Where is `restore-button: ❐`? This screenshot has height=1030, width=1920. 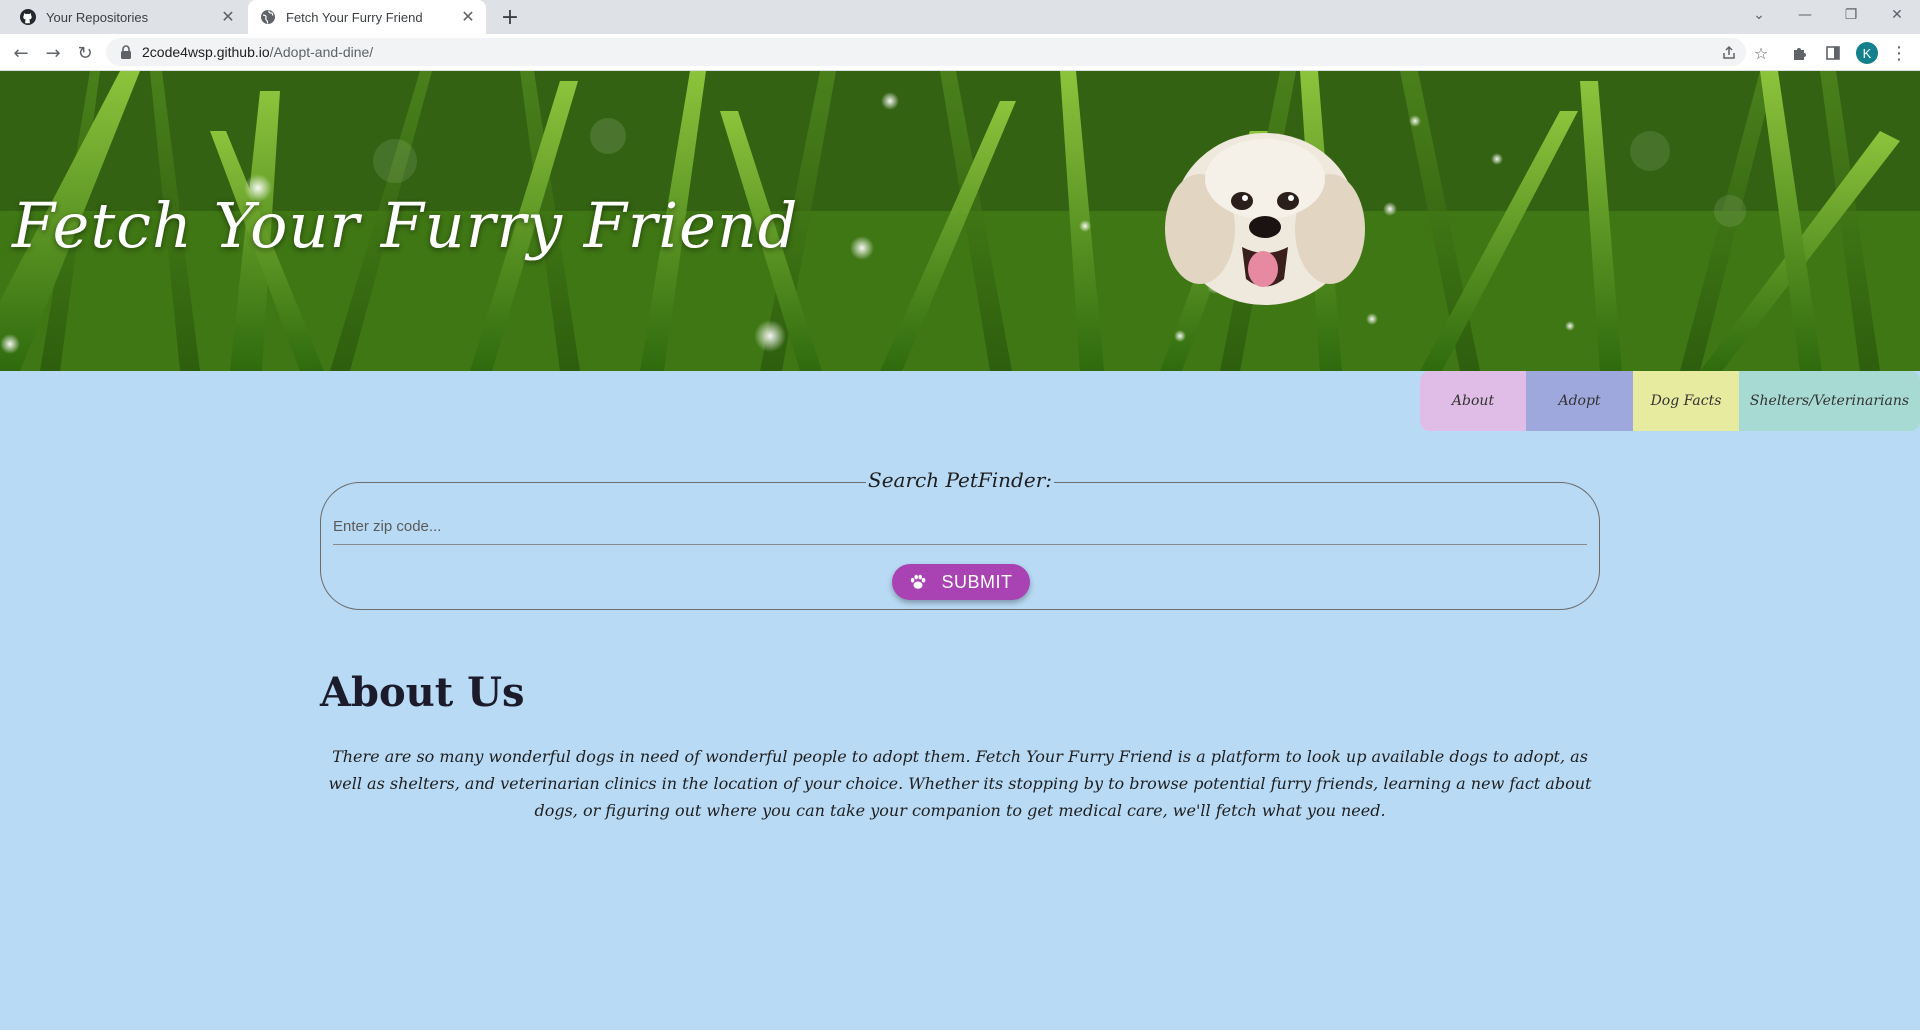 restore-button: ❐ is located at coordinates (1851, 15).